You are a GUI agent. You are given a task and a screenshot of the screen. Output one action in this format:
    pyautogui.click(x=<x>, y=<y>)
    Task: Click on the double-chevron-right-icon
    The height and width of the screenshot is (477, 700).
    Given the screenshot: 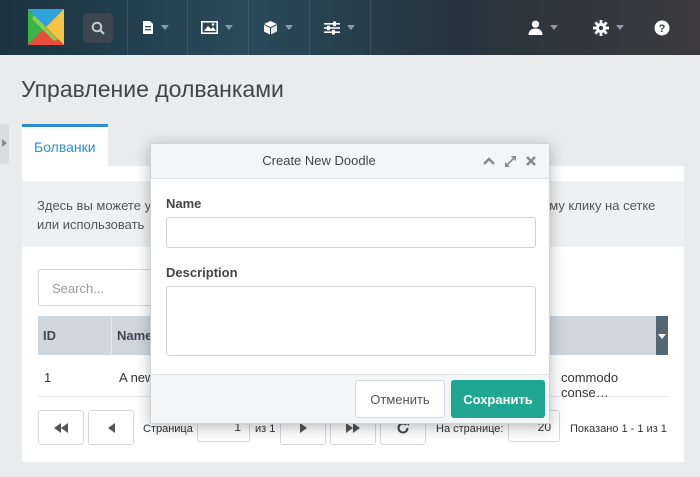 What is the action you would take?
    pyautogui.click(x=353, y=427)
    